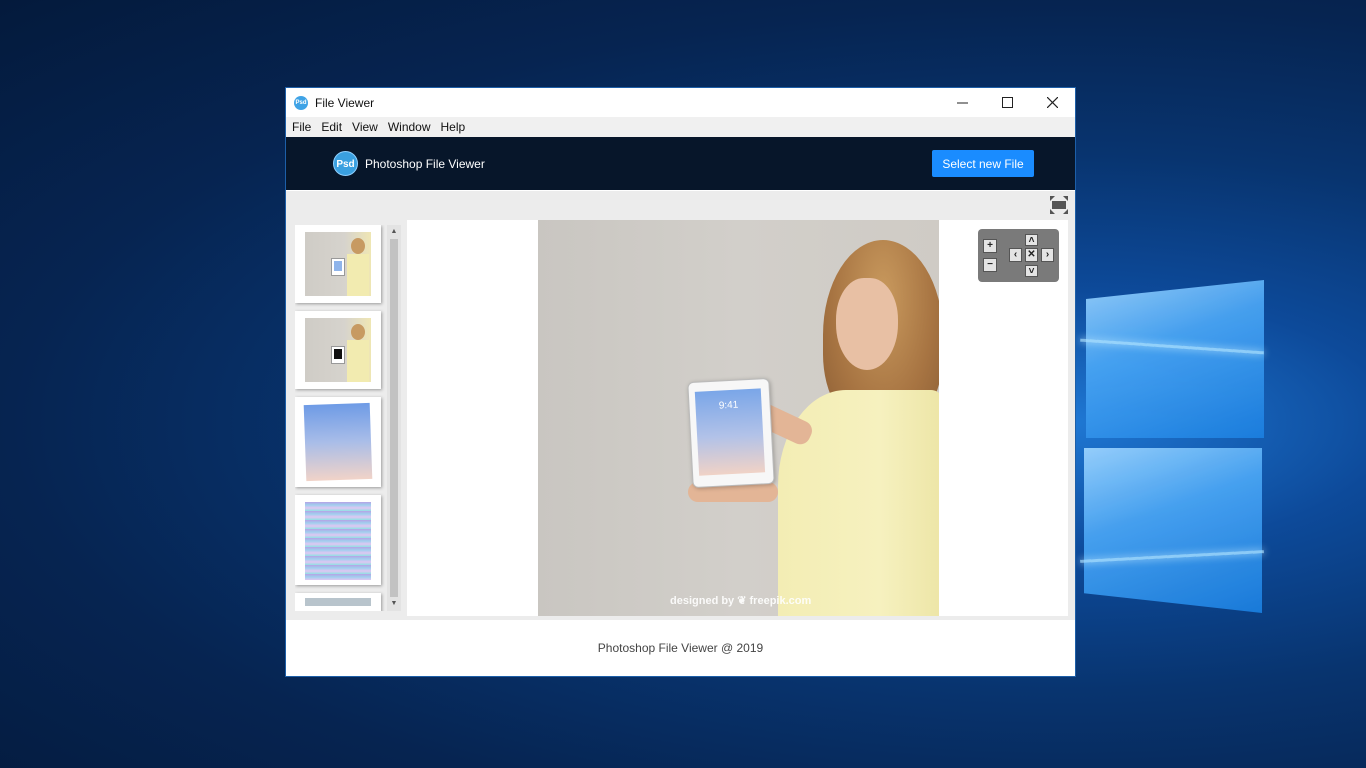 The image size is (1366, 768). What do you see at coordinates (456, 127) in the screenshot?
I see `menu-help: Help` at bounding box center [456, 127].